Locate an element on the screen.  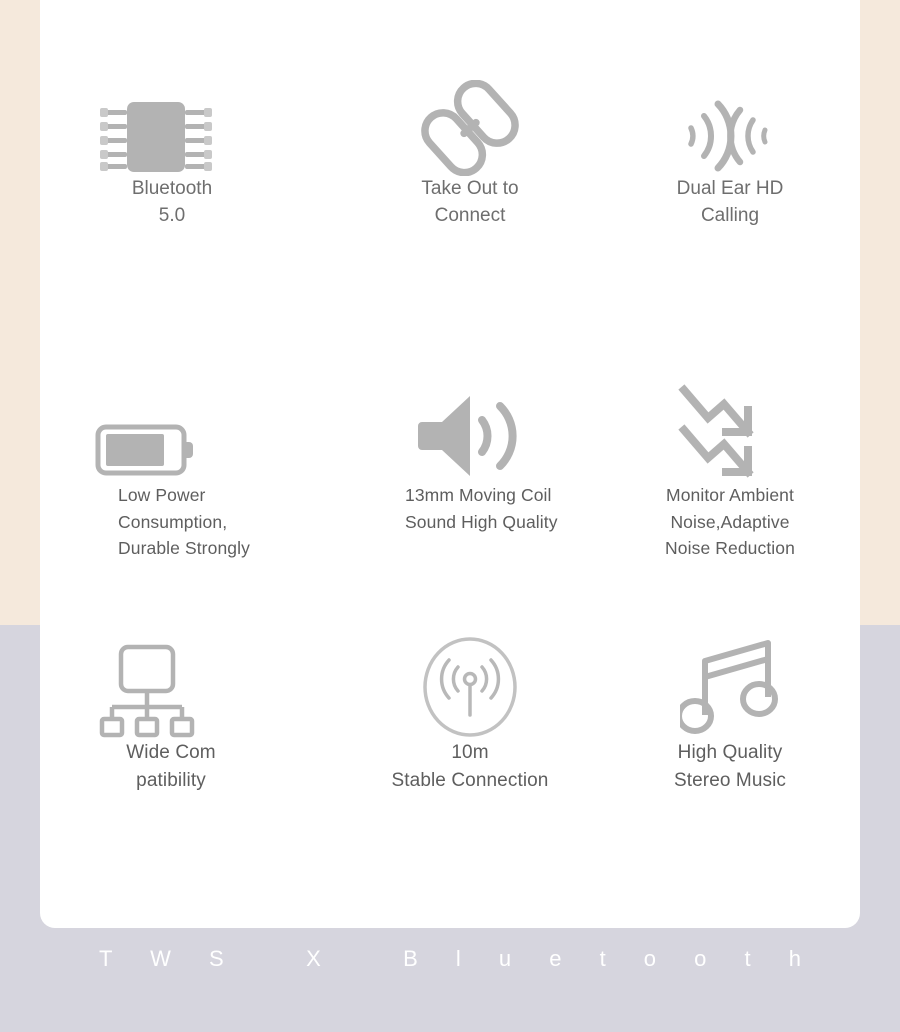
feature-label: High Quality Stereo Music is located at coordinates (730, 766).